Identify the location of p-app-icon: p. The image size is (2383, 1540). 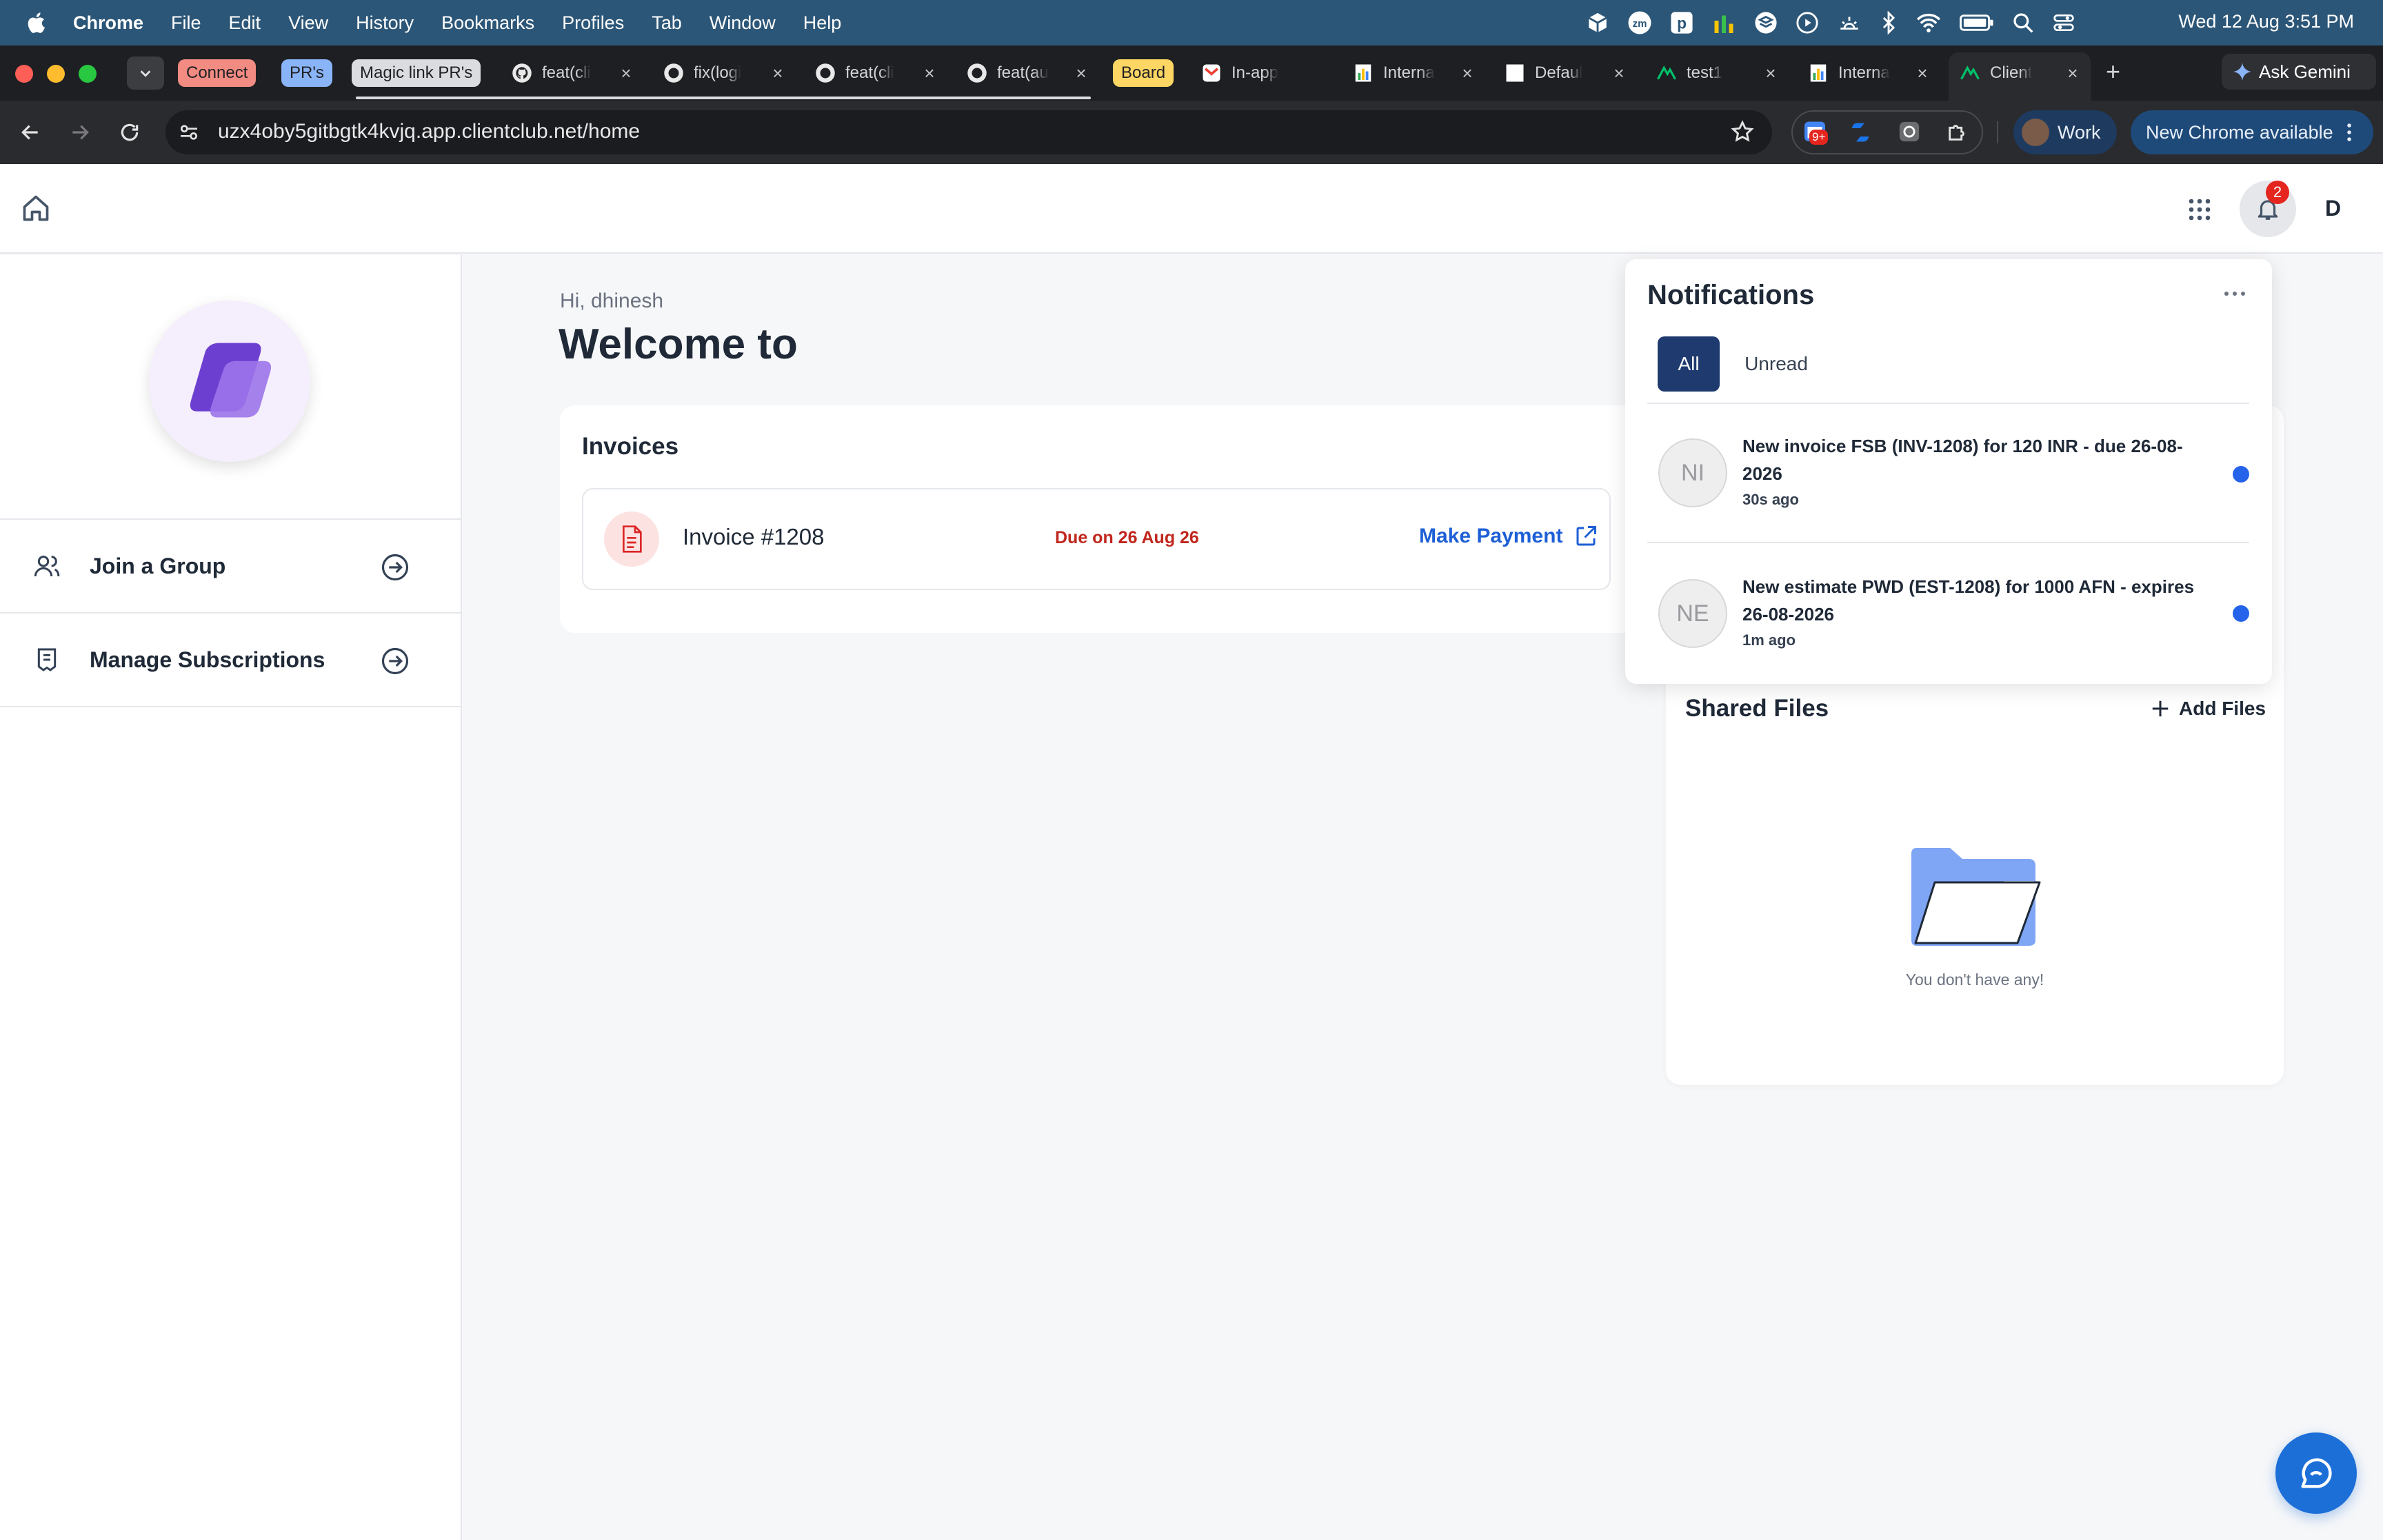
(1681, 22).